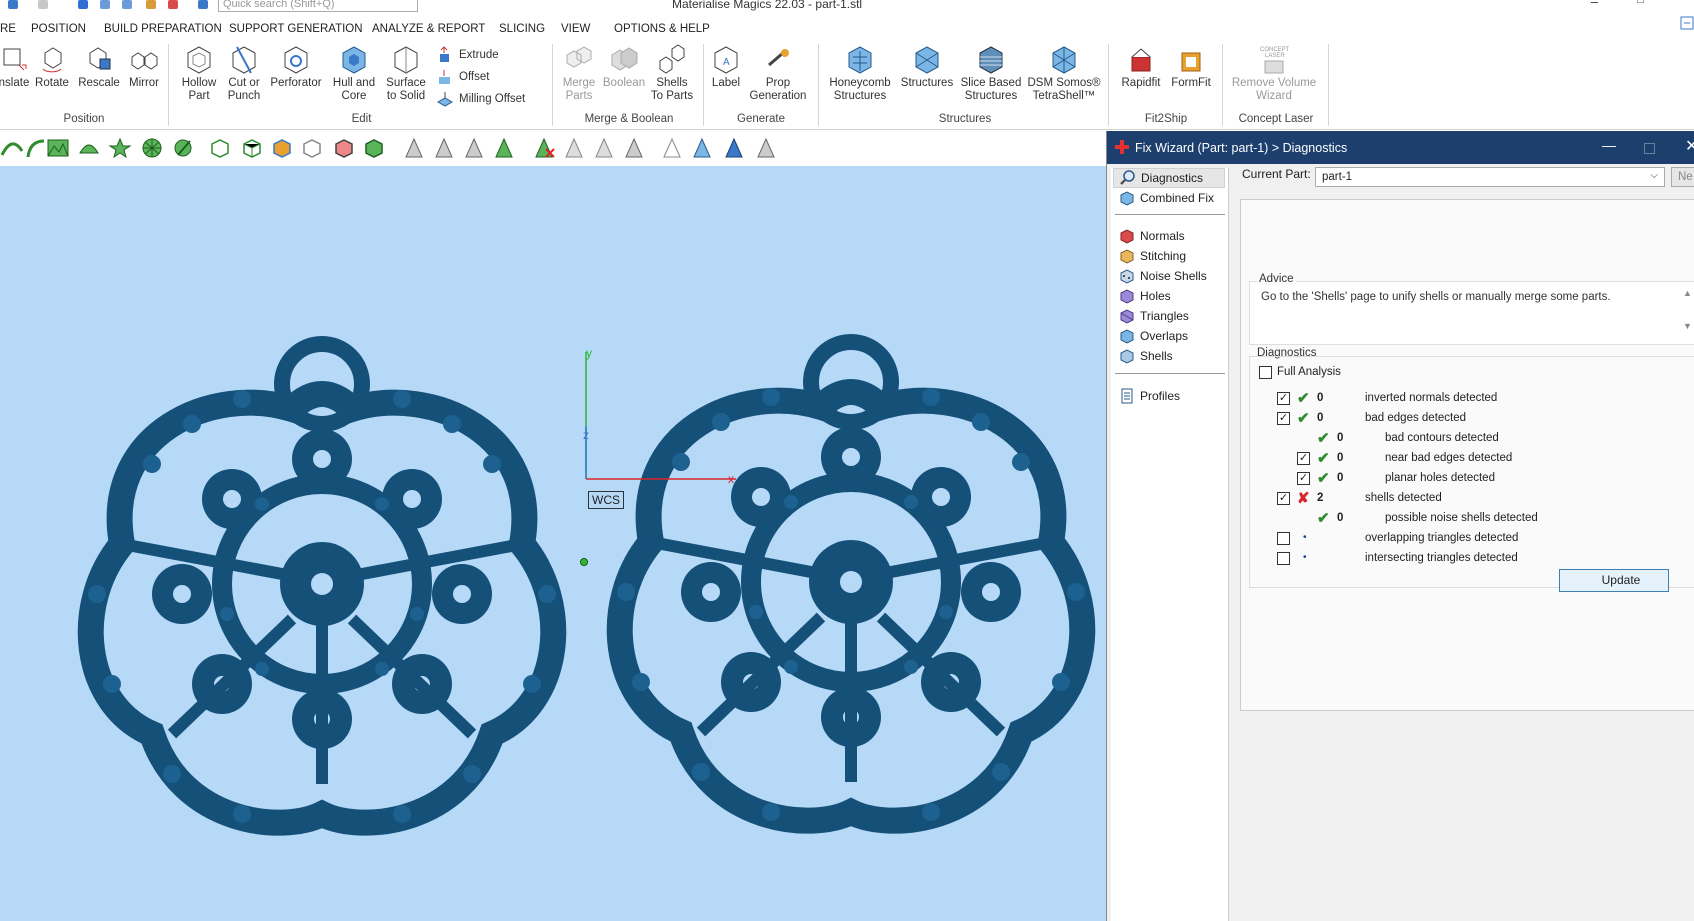  I want to click on nav-item-combined-fix: Combined Fix, so click(1169, 198).